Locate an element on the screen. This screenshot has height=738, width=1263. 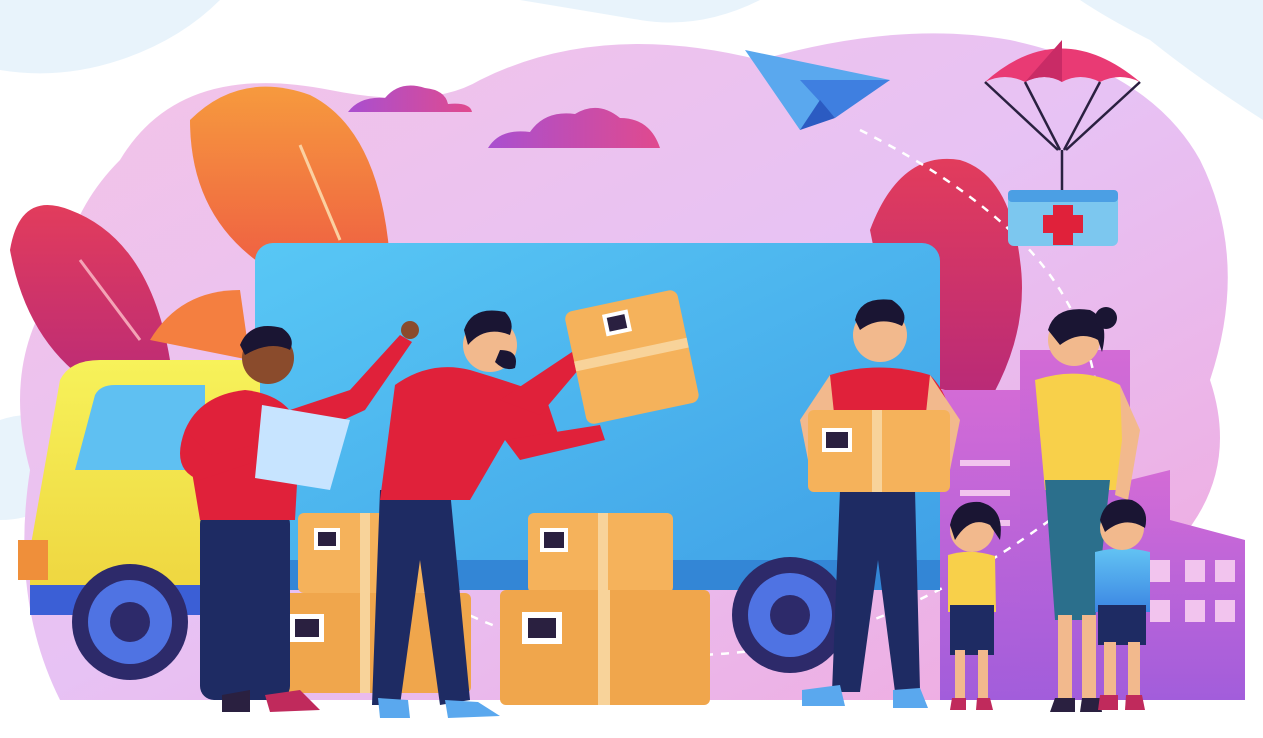
truck-wheel-rear is located at coordinates (790, 615).